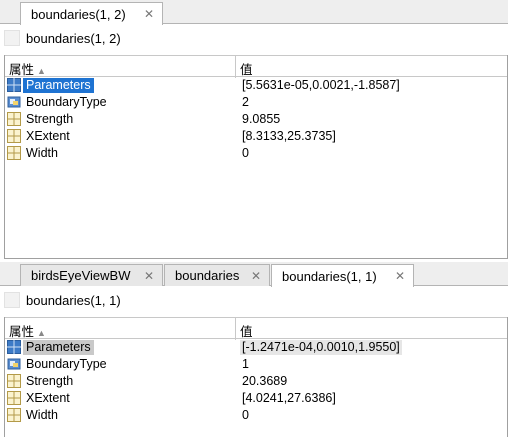 The height and width of the screenshot is (437, 508). Describe the element at coordinates (256, 364) in the screenshot. I see `table-row: BoundaryType 1` at that location.